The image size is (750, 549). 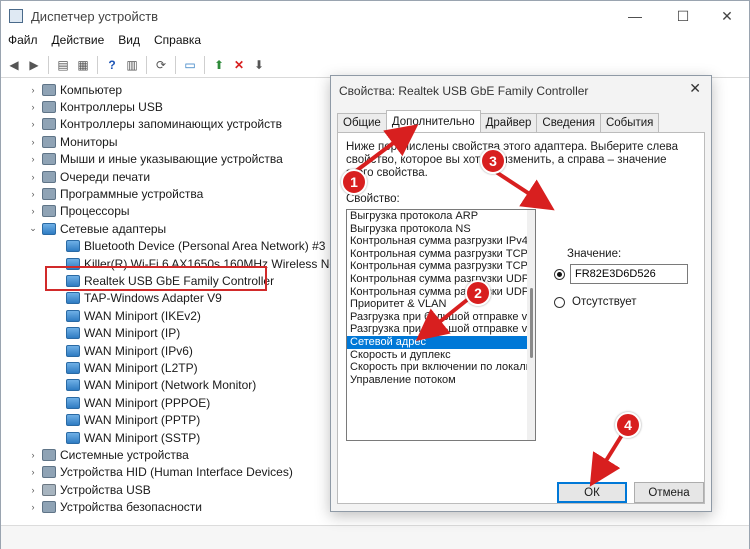 What do you see at coordinates (153, 385) in the screenshot?
I see `network-adapter-item: WAN Miniport (Network Monitor)` at bounding box center [153, 385].